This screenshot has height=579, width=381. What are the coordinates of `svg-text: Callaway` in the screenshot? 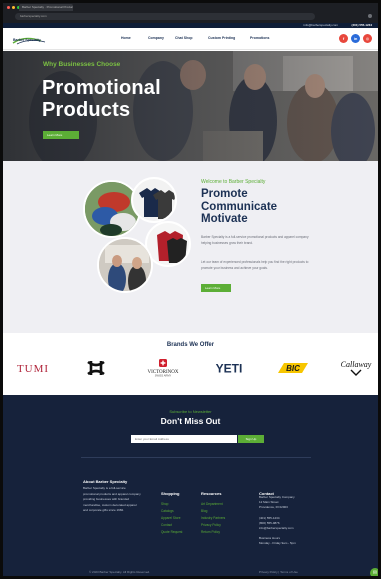 It's located at (356, 364).